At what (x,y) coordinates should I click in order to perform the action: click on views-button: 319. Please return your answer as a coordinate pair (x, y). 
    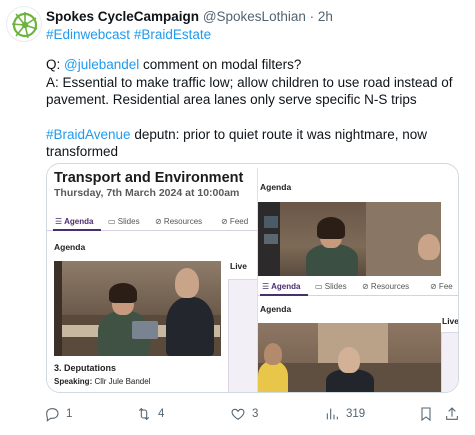
    Looking at the image, I should click on (344, 414).